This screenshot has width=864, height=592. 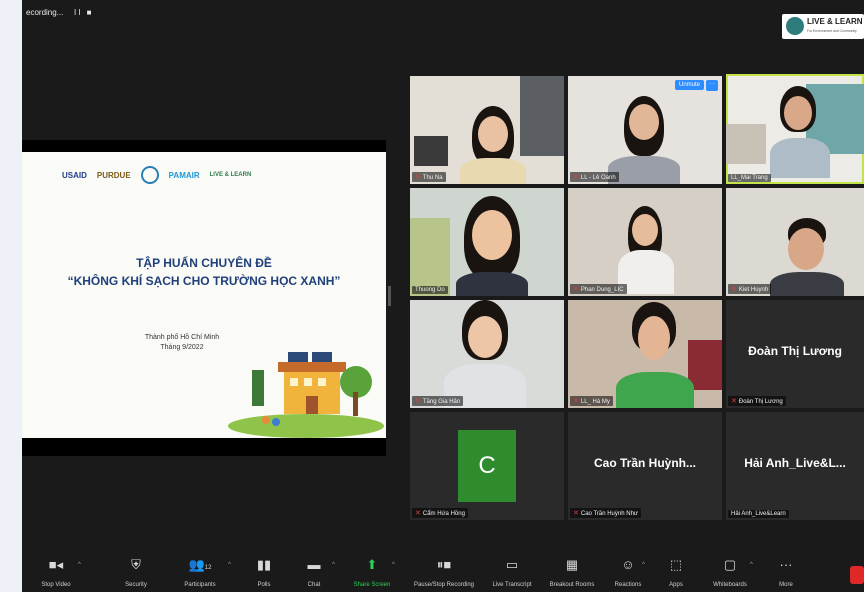 What do you see at coordinates (182, 347) in the screenshot?
I see `slide-month: Tháng 9/2022` at bounding box center [182, 347].